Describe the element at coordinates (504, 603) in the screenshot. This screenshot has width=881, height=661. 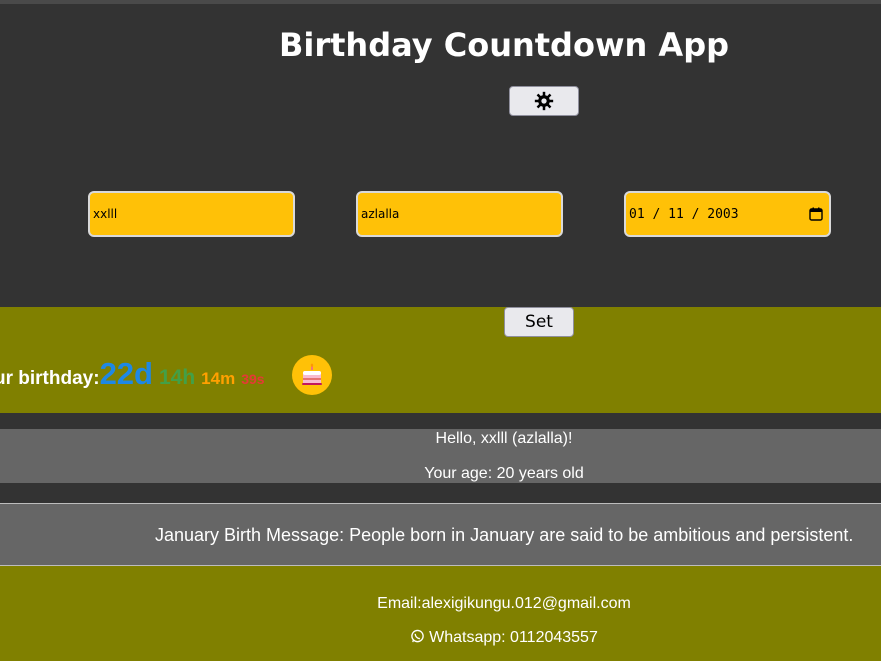
I see `footer-email: Email:alexigikungu.012@gmail.com` at that location.